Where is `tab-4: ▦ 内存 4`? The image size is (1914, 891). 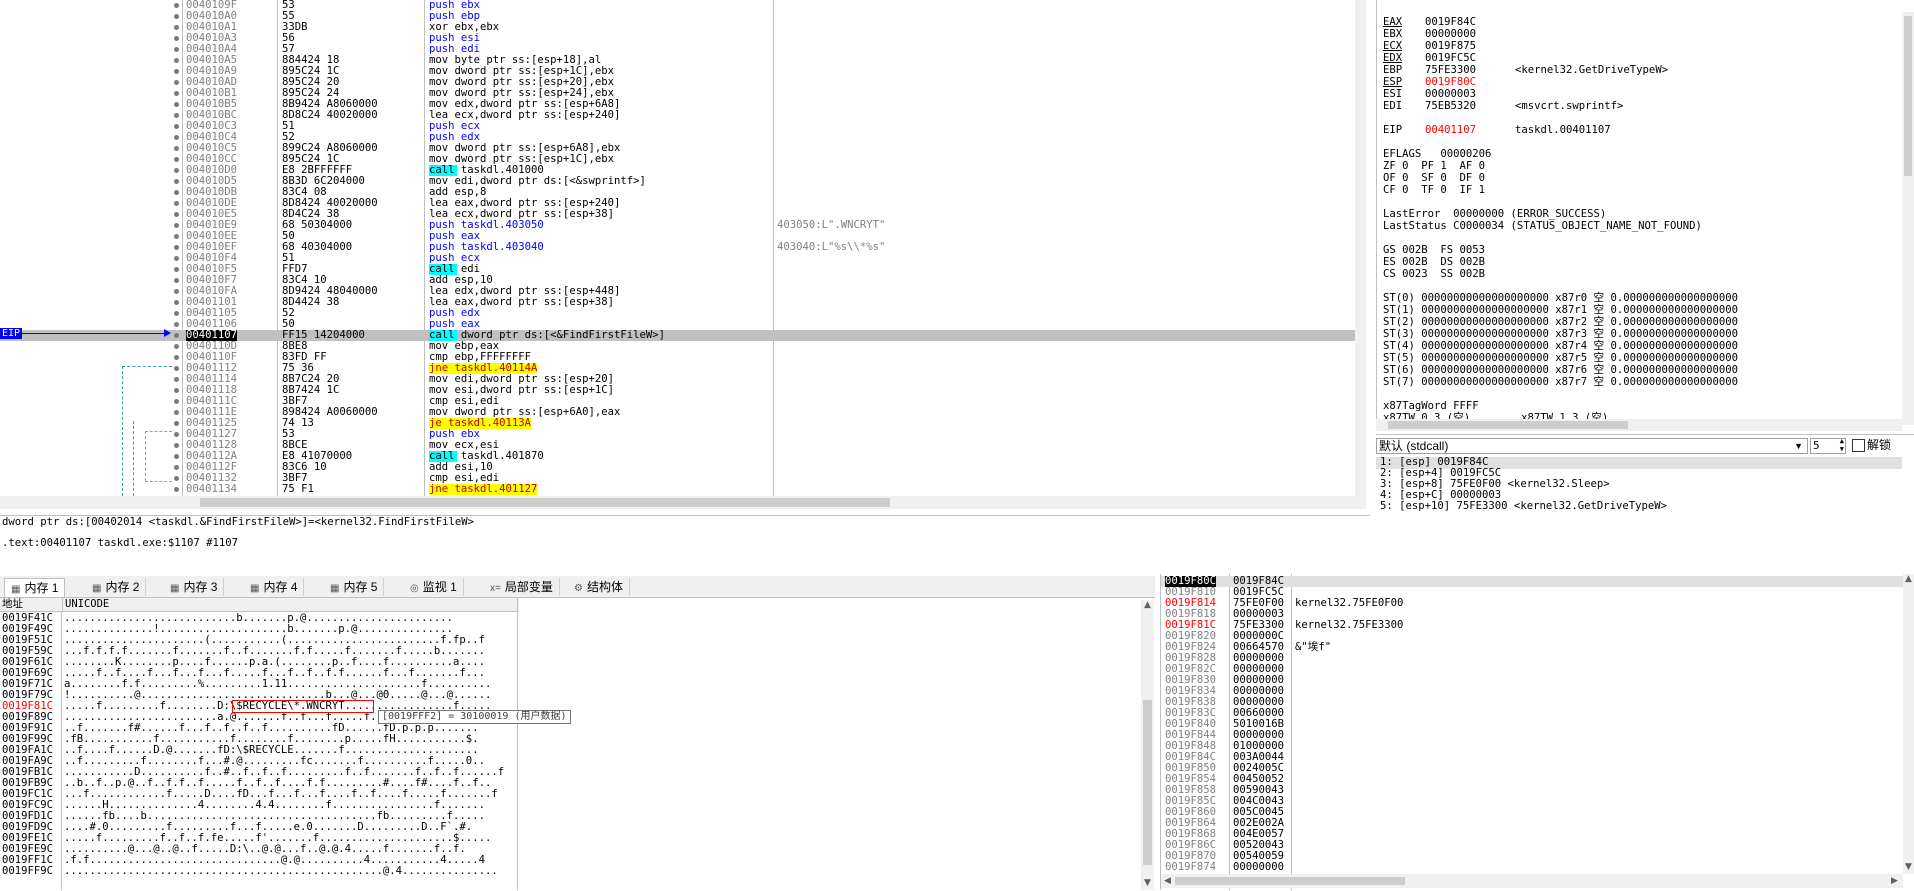
tab-4: ▦ 内存 4 is located at coordinates (274, 587).